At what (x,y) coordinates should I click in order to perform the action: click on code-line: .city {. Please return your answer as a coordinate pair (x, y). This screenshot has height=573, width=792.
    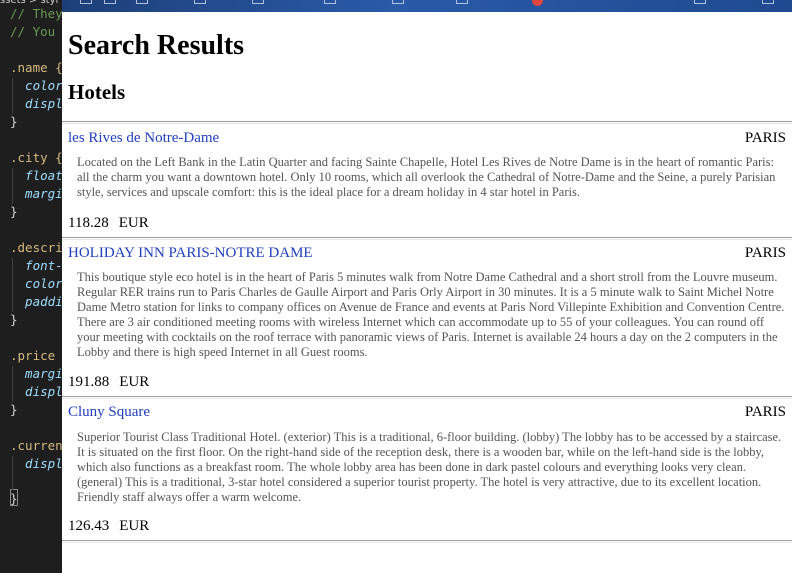
    Looking at the image, I should click on (36, 157).